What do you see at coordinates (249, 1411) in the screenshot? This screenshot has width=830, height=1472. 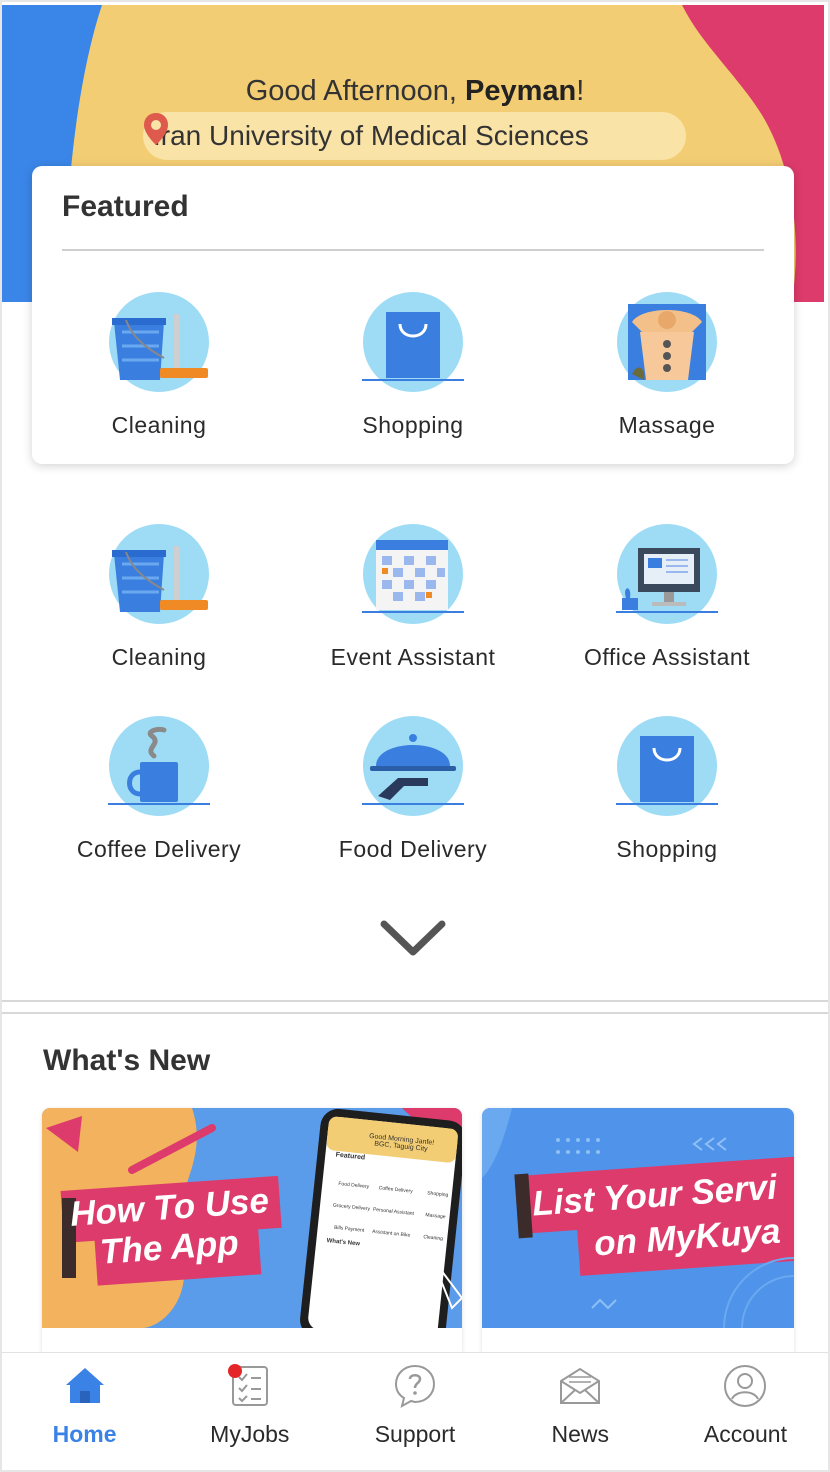 I see `tab-myjobs: MyJobs` at bounding box center [249, 1411].